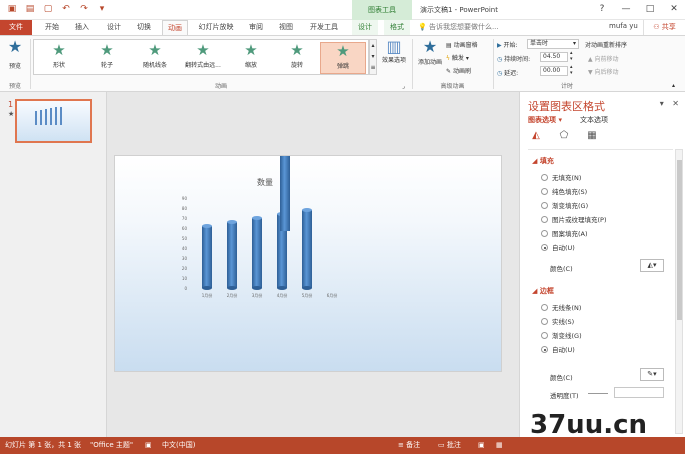  What do you see at coordinates (543, 291) in the screenshot?
I see `border-section-header: ◢ 边框` at bounding box center [543, 291].